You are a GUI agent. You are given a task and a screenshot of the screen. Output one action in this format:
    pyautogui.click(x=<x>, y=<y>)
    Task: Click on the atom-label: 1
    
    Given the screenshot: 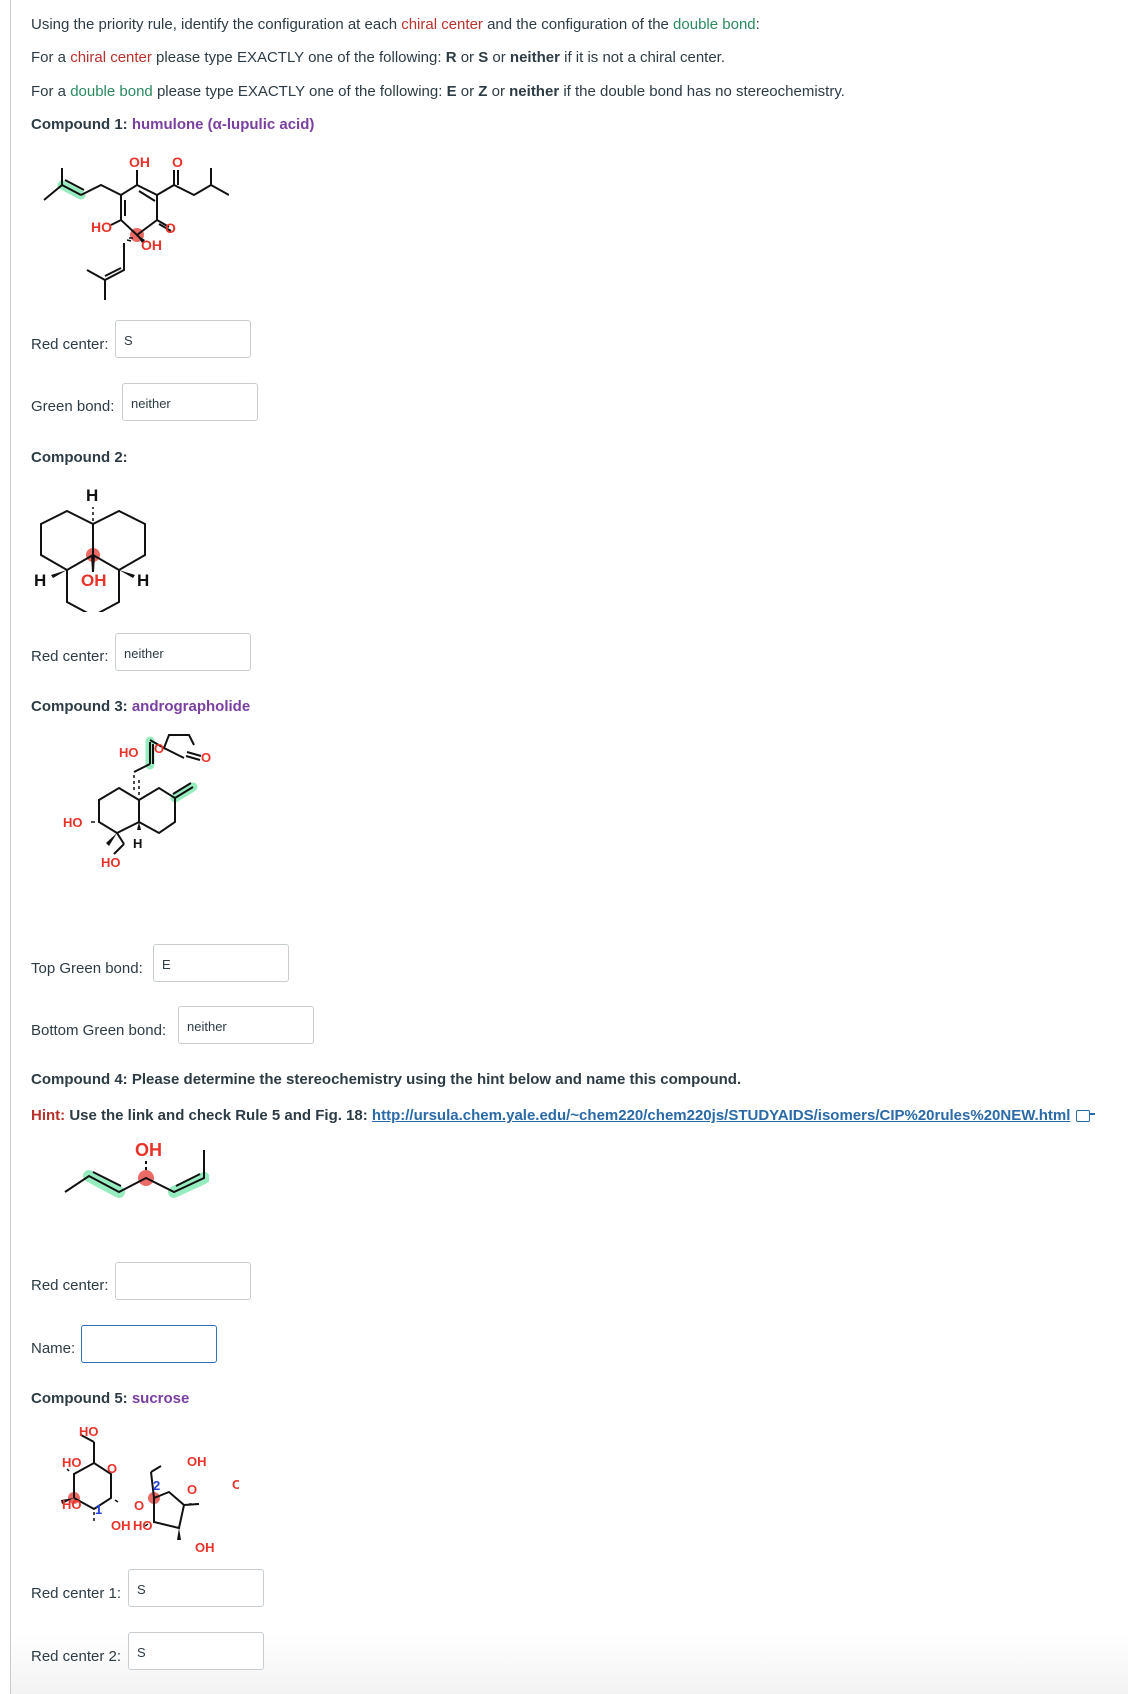 What is the action you would take?
    pyautogui.click(x=98, y=1509)
    